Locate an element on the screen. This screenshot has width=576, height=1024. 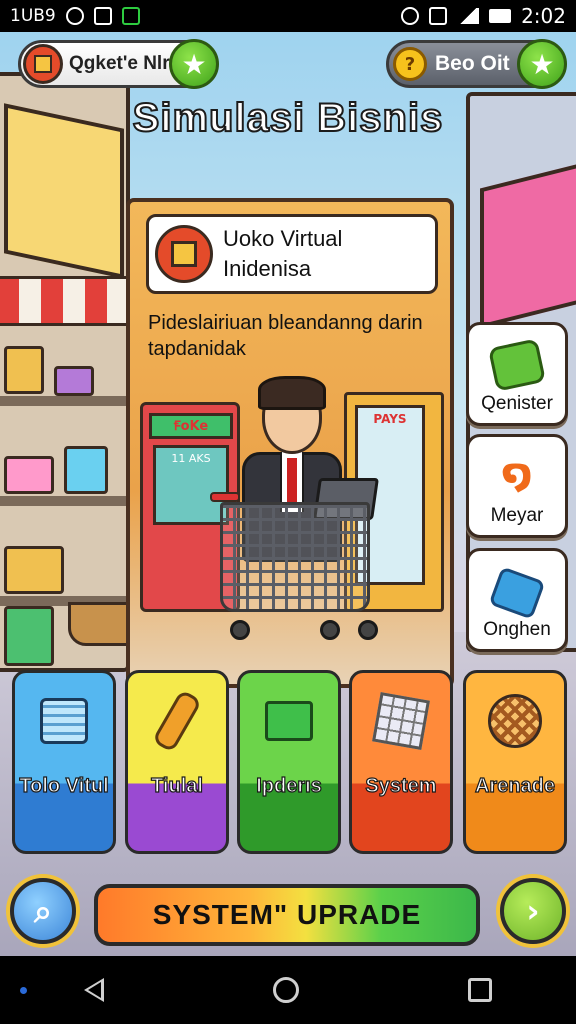
status-text: 1UB9 is located at coordinates (33, 16).